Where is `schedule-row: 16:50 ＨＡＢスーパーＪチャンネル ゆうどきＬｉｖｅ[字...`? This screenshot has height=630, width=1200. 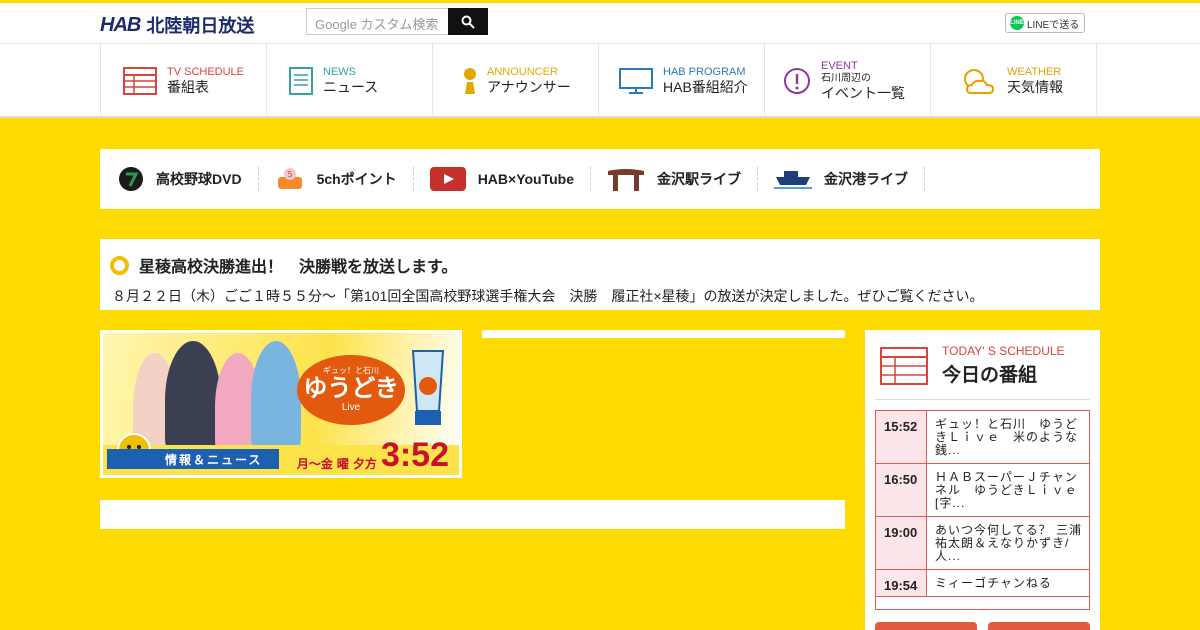 schedule-row: 16:50 ＨＡＢスーパーＪチャンネル ゆうどきＬｉｖｅ[字... is located at coordinates (982, 490).